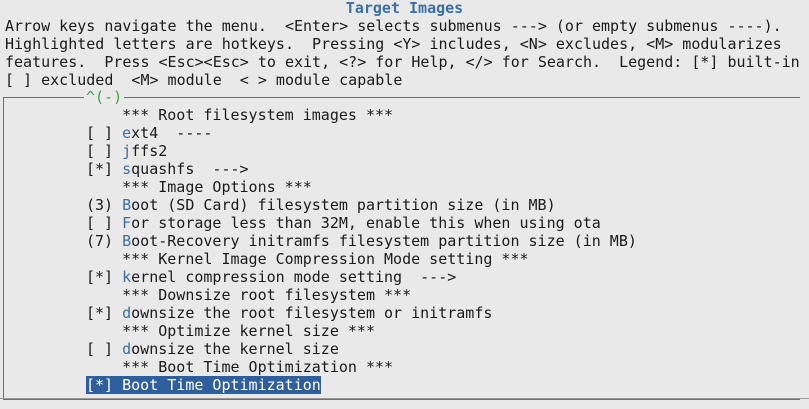 Image resolution: width=809 pixels, height=409 pixels. Describe the element at coordinates (127, 223) in the screenshot. I see `menu-item-hotkey: F` at that location.